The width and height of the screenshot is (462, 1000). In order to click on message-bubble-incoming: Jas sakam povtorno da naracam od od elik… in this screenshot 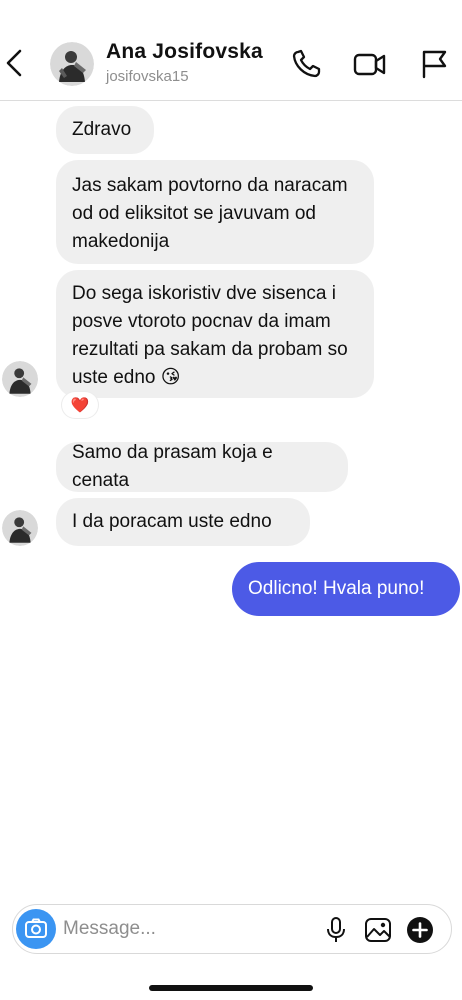, I will do `click(215, 212)`.